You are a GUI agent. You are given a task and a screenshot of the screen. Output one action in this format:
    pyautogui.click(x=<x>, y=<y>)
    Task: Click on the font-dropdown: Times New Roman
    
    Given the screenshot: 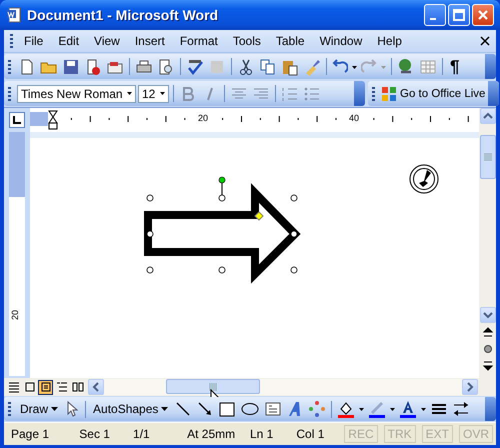 What is the action you would take?
    pyautogui.click(x=76, y=93)
    